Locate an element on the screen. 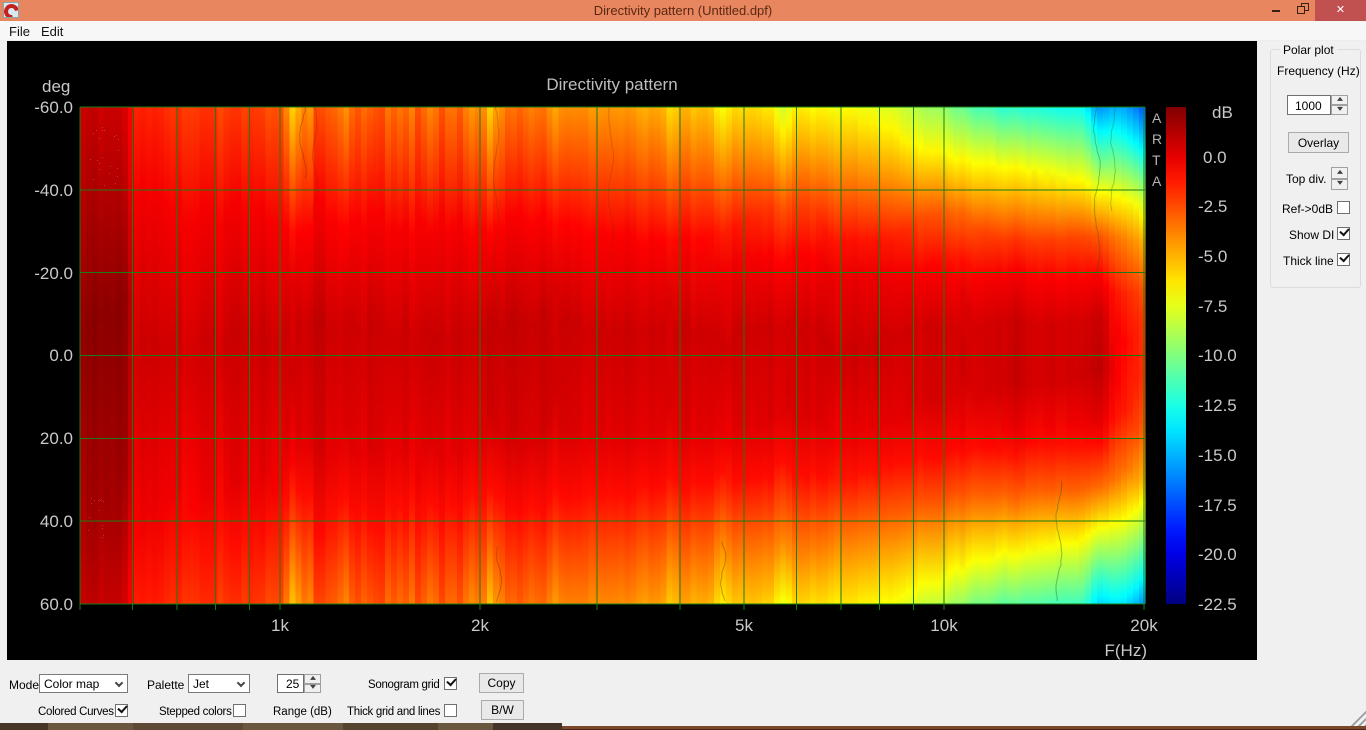 The width and height of the screenshot is (1366, 730). svg-text: 20.0 is located at coordinates (56, 438).